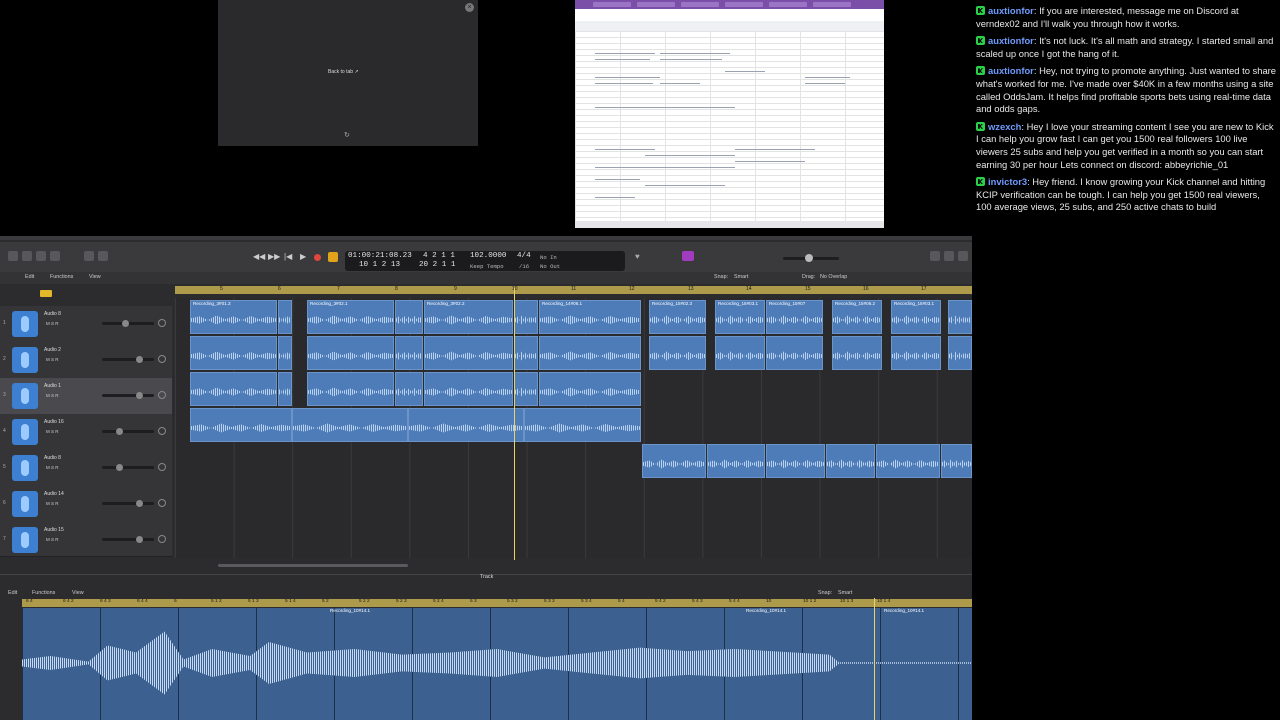  I want to click on editors-icon, so click(103, 256).